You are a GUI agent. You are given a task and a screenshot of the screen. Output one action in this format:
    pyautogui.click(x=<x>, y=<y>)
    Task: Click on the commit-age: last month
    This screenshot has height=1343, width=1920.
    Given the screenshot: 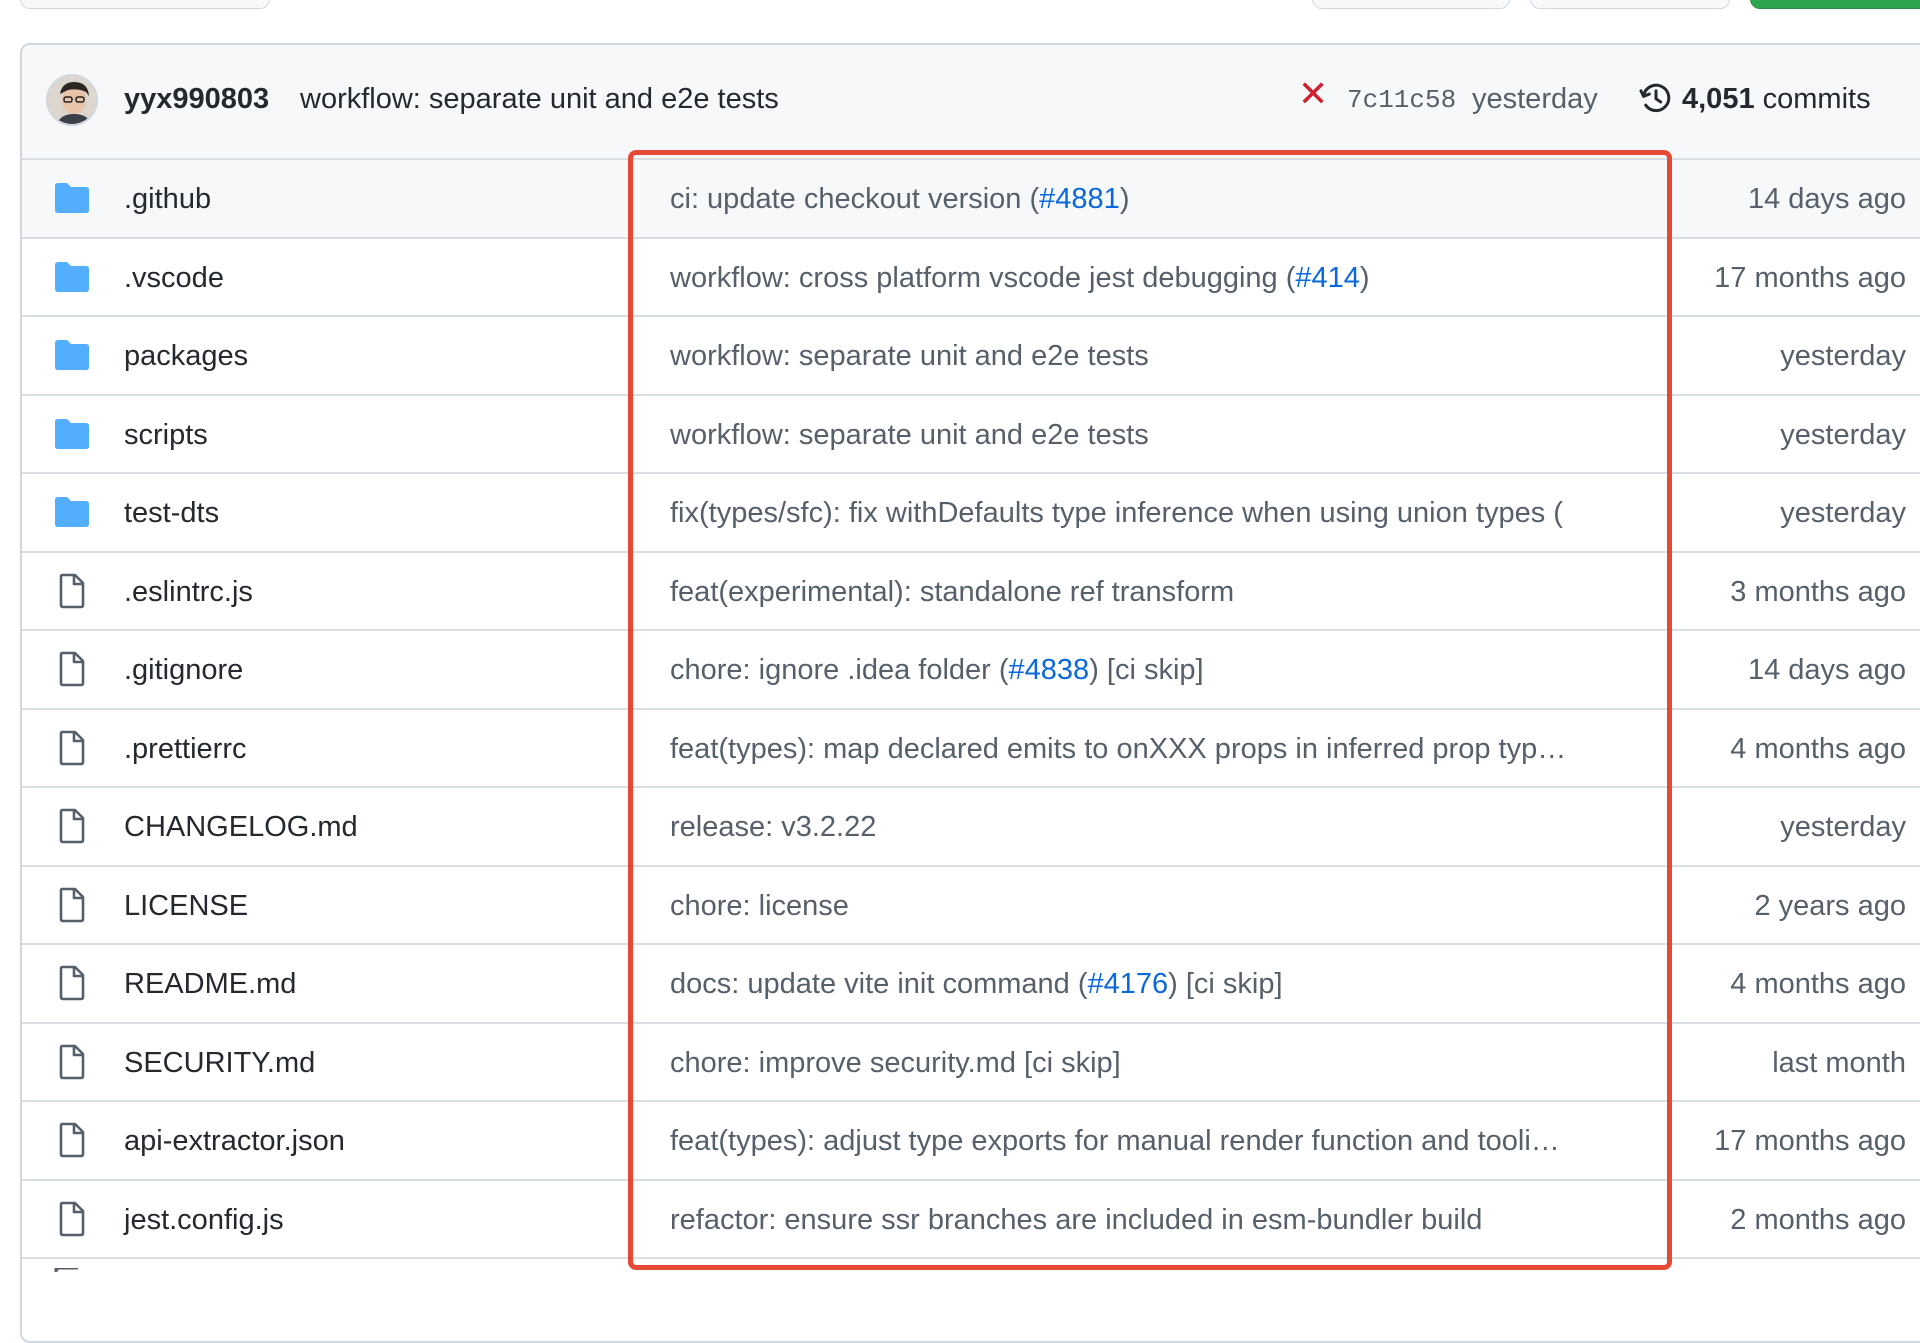 What is the action you would take?
    pyautogui.click(x=1839, y=1062)
    